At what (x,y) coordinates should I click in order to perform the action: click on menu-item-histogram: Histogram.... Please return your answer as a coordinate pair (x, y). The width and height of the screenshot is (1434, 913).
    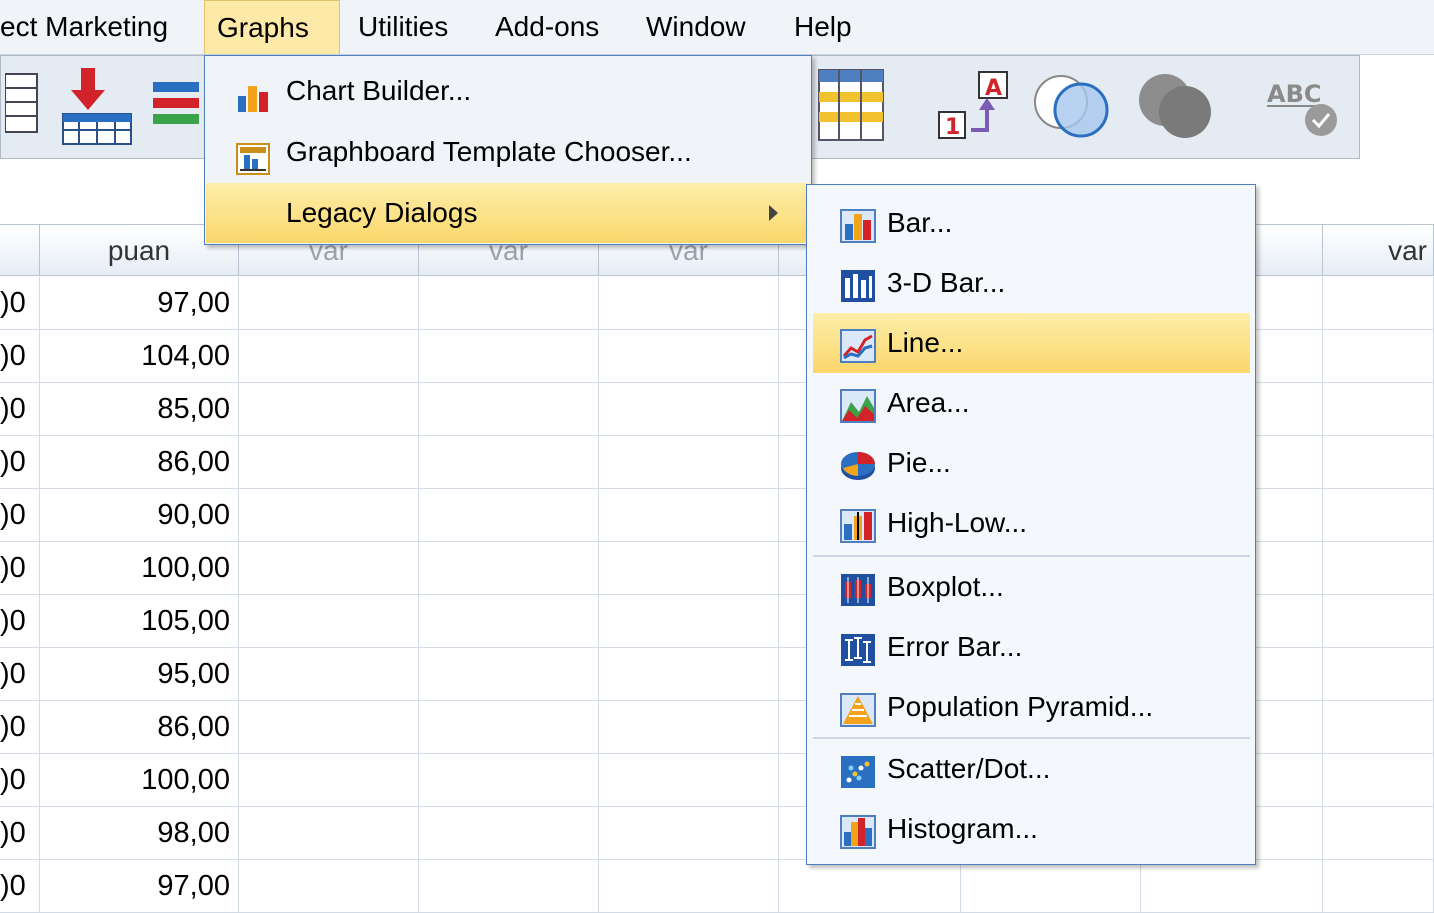
    Looking at the image, I should click on (1031, 829).